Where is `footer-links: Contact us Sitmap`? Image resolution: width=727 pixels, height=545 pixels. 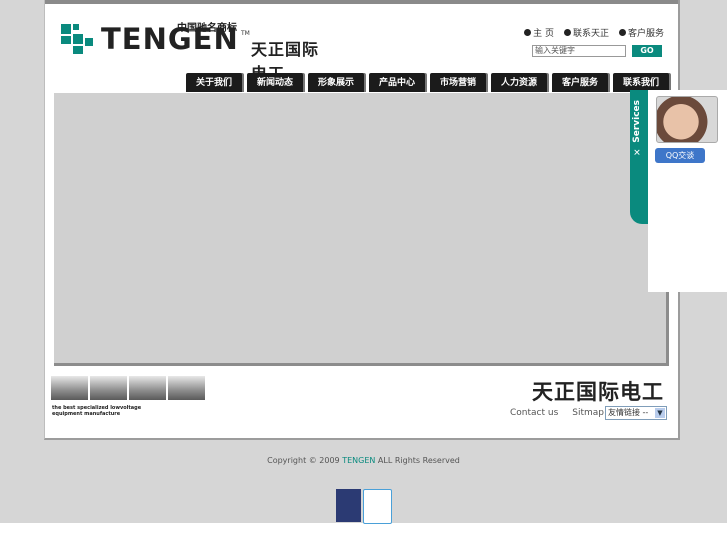 footer-links: Contact us Sitmap is located at coordinates (557, 413).